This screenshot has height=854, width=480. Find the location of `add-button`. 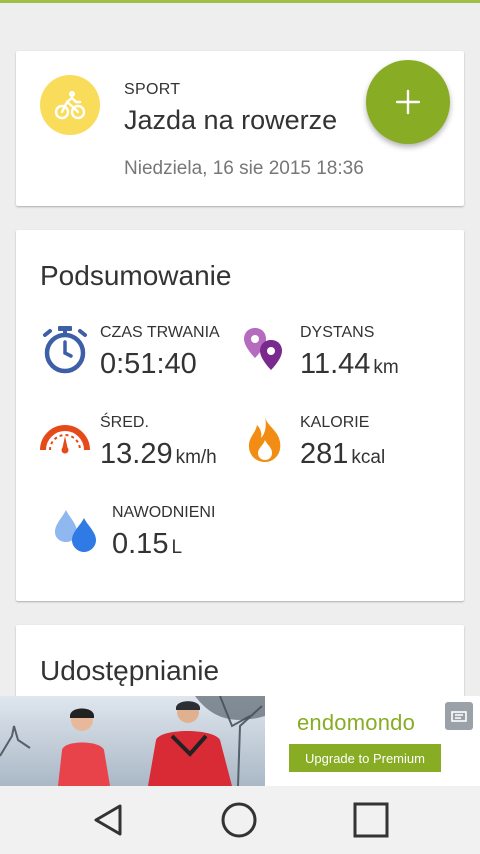

add-button is located at coordinates (408, 102).